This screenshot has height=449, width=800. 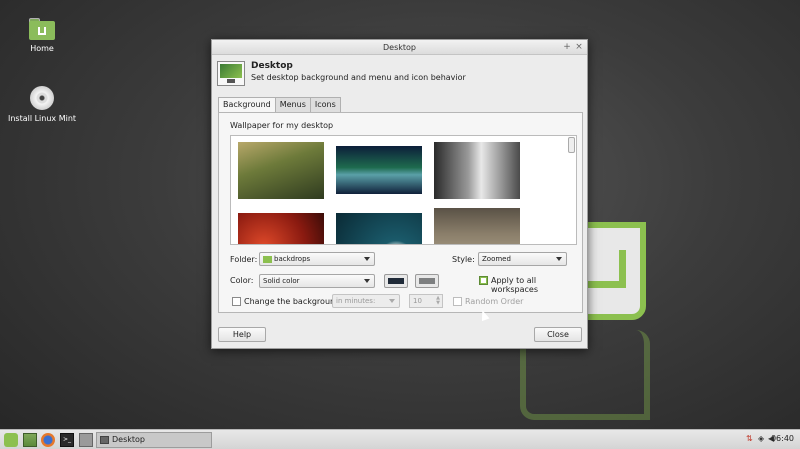 What do you see at coordinates (244, 259) in the screenshot?
I see `folder-label: Folder:` at bounding box center [244, 259].